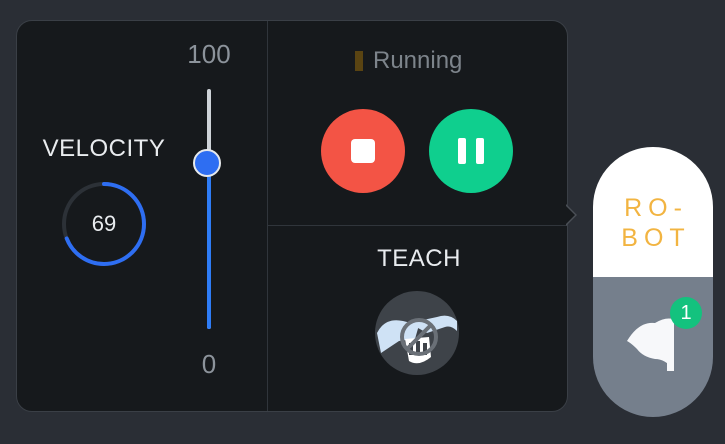  I want to click on popover-arrow-inner, so click(570, 215).